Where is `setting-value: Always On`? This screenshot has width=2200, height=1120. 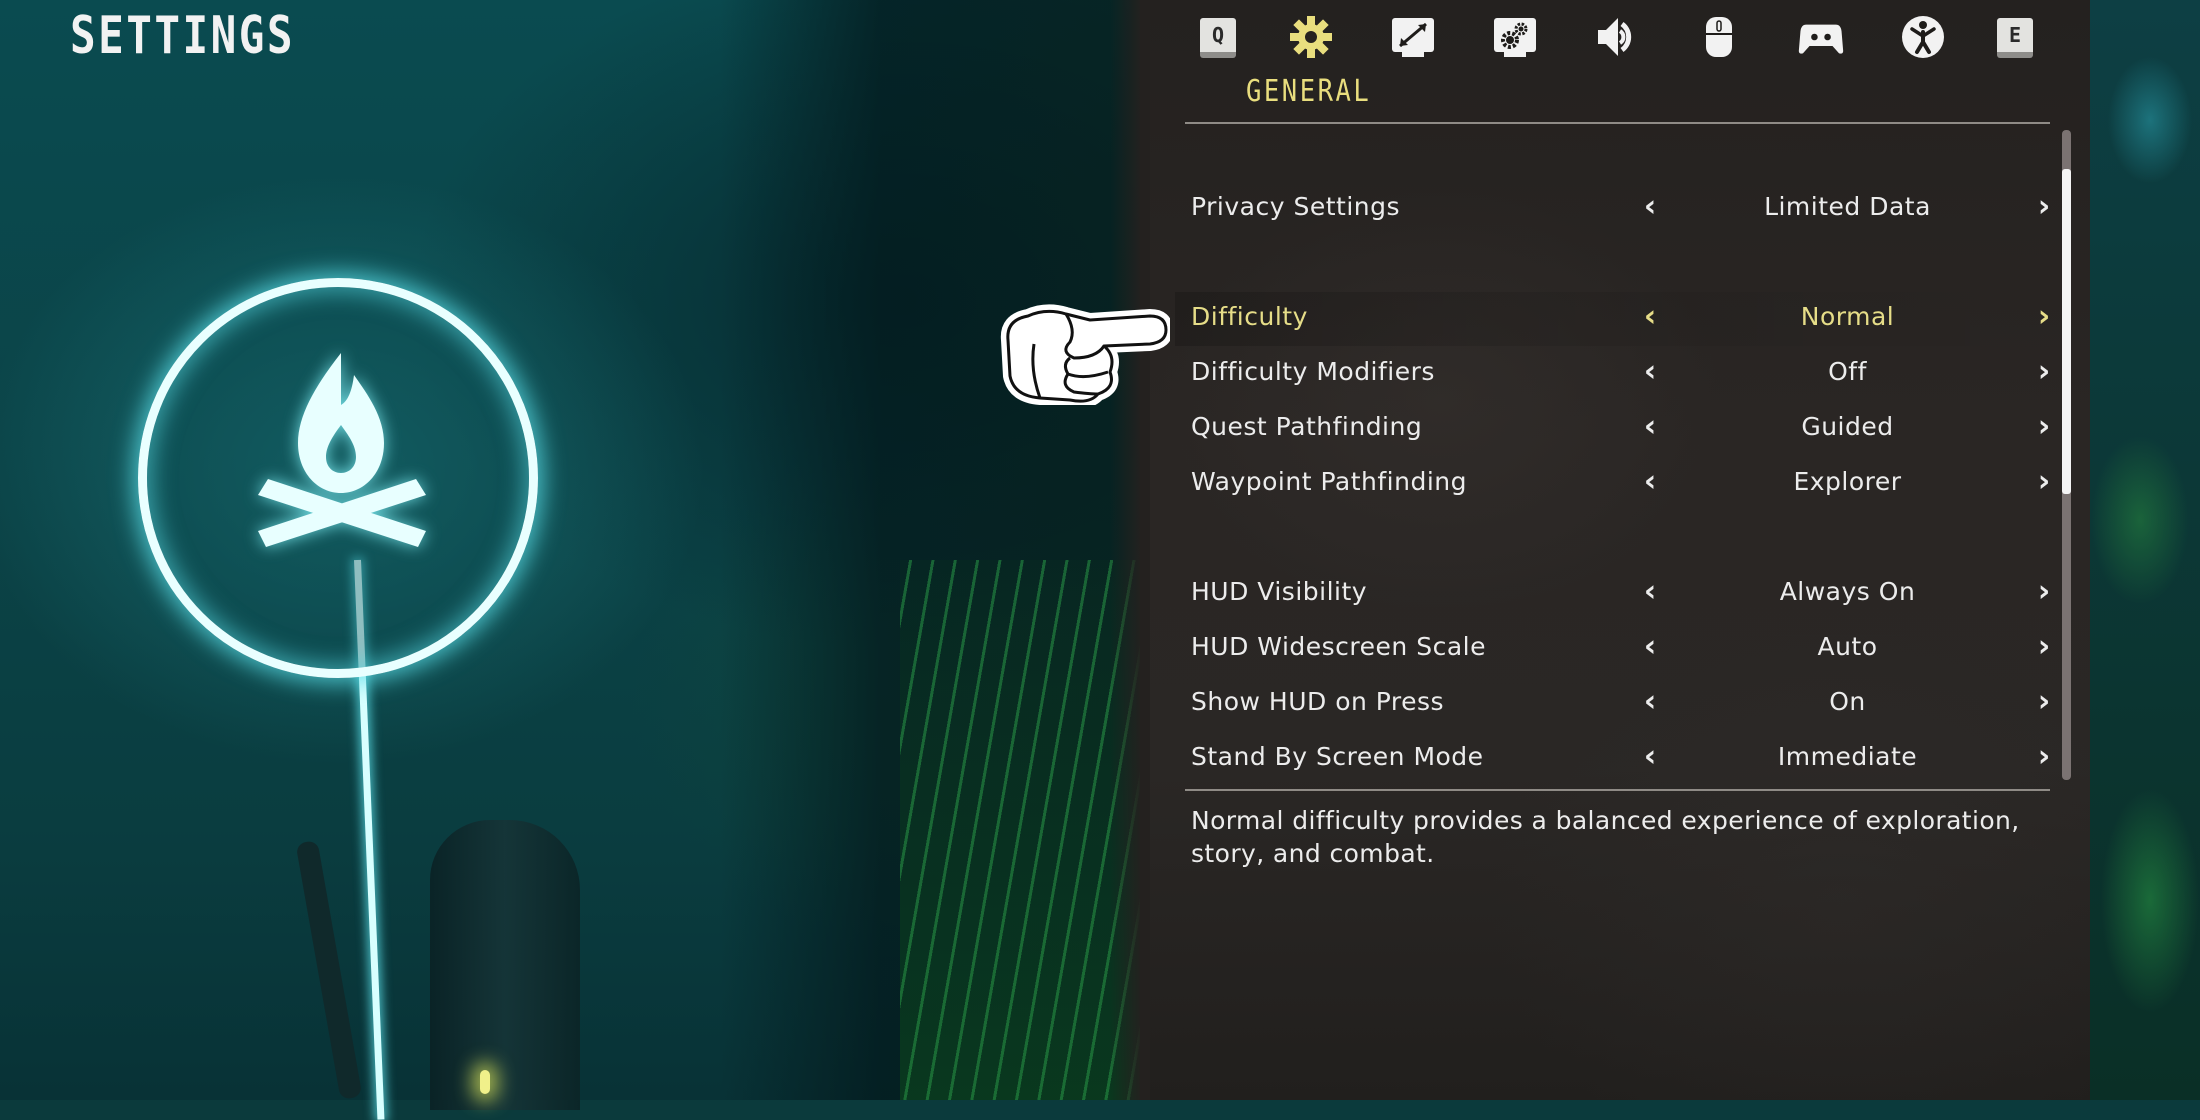
setting-value: Always On is located at coordinates (1847, 591).